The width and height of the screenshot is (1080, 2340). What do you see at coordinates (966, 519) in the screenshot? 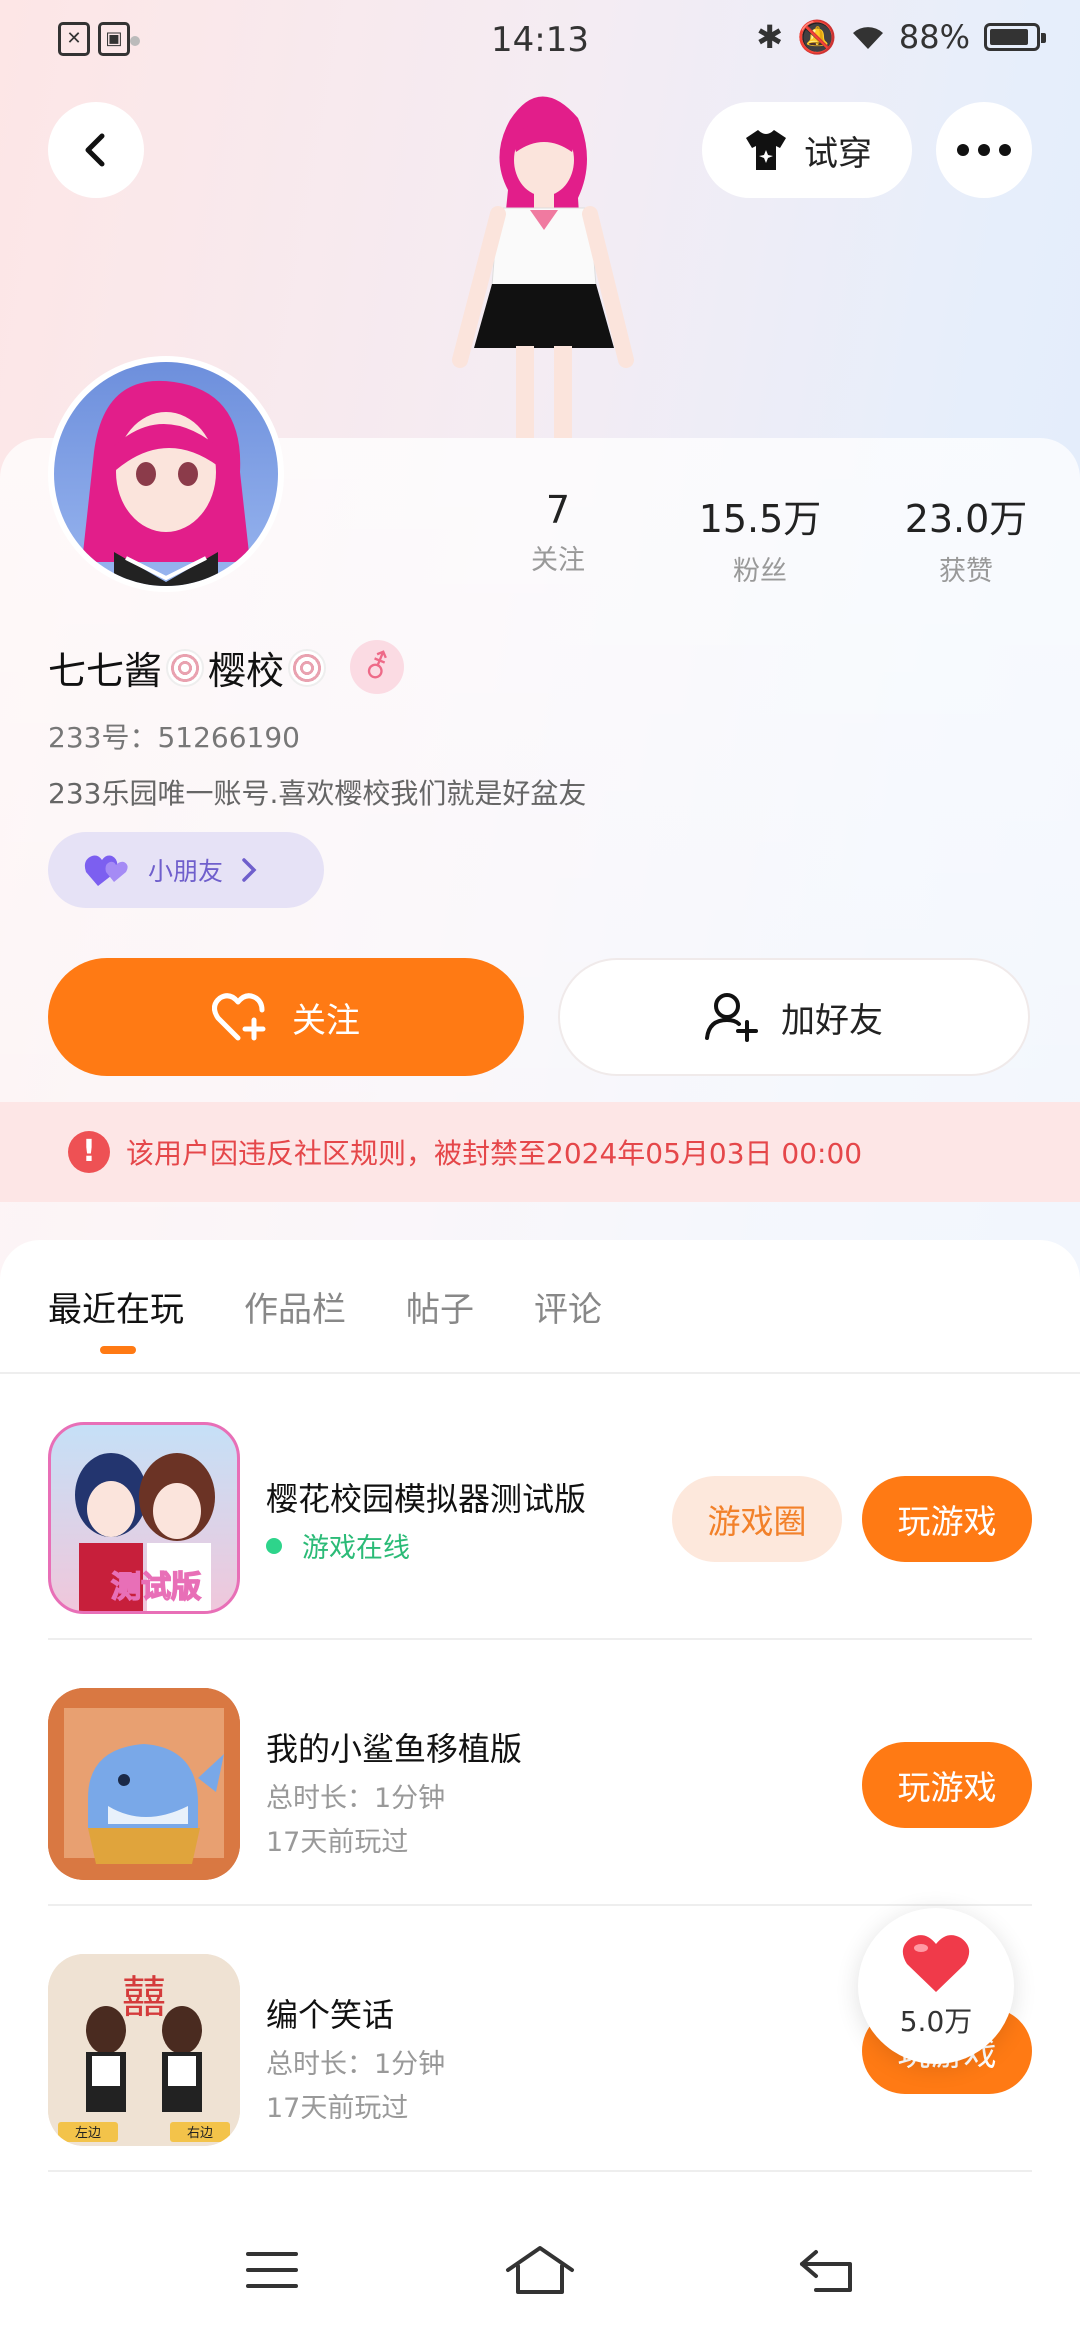
I see `stat-number: 23.0万` at bounding box center [966, 519].